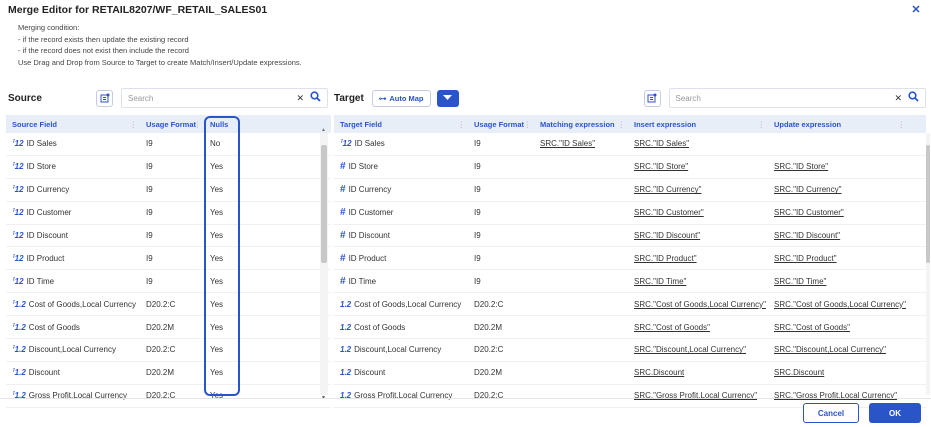 Image resolution: width=931 pixels, height=427 pixels. What do you see at coordinates (581, 124) in the screenshot?
I see `column-header-matching-expression: Matching expression ⋮` at bounding box center [581, 124].